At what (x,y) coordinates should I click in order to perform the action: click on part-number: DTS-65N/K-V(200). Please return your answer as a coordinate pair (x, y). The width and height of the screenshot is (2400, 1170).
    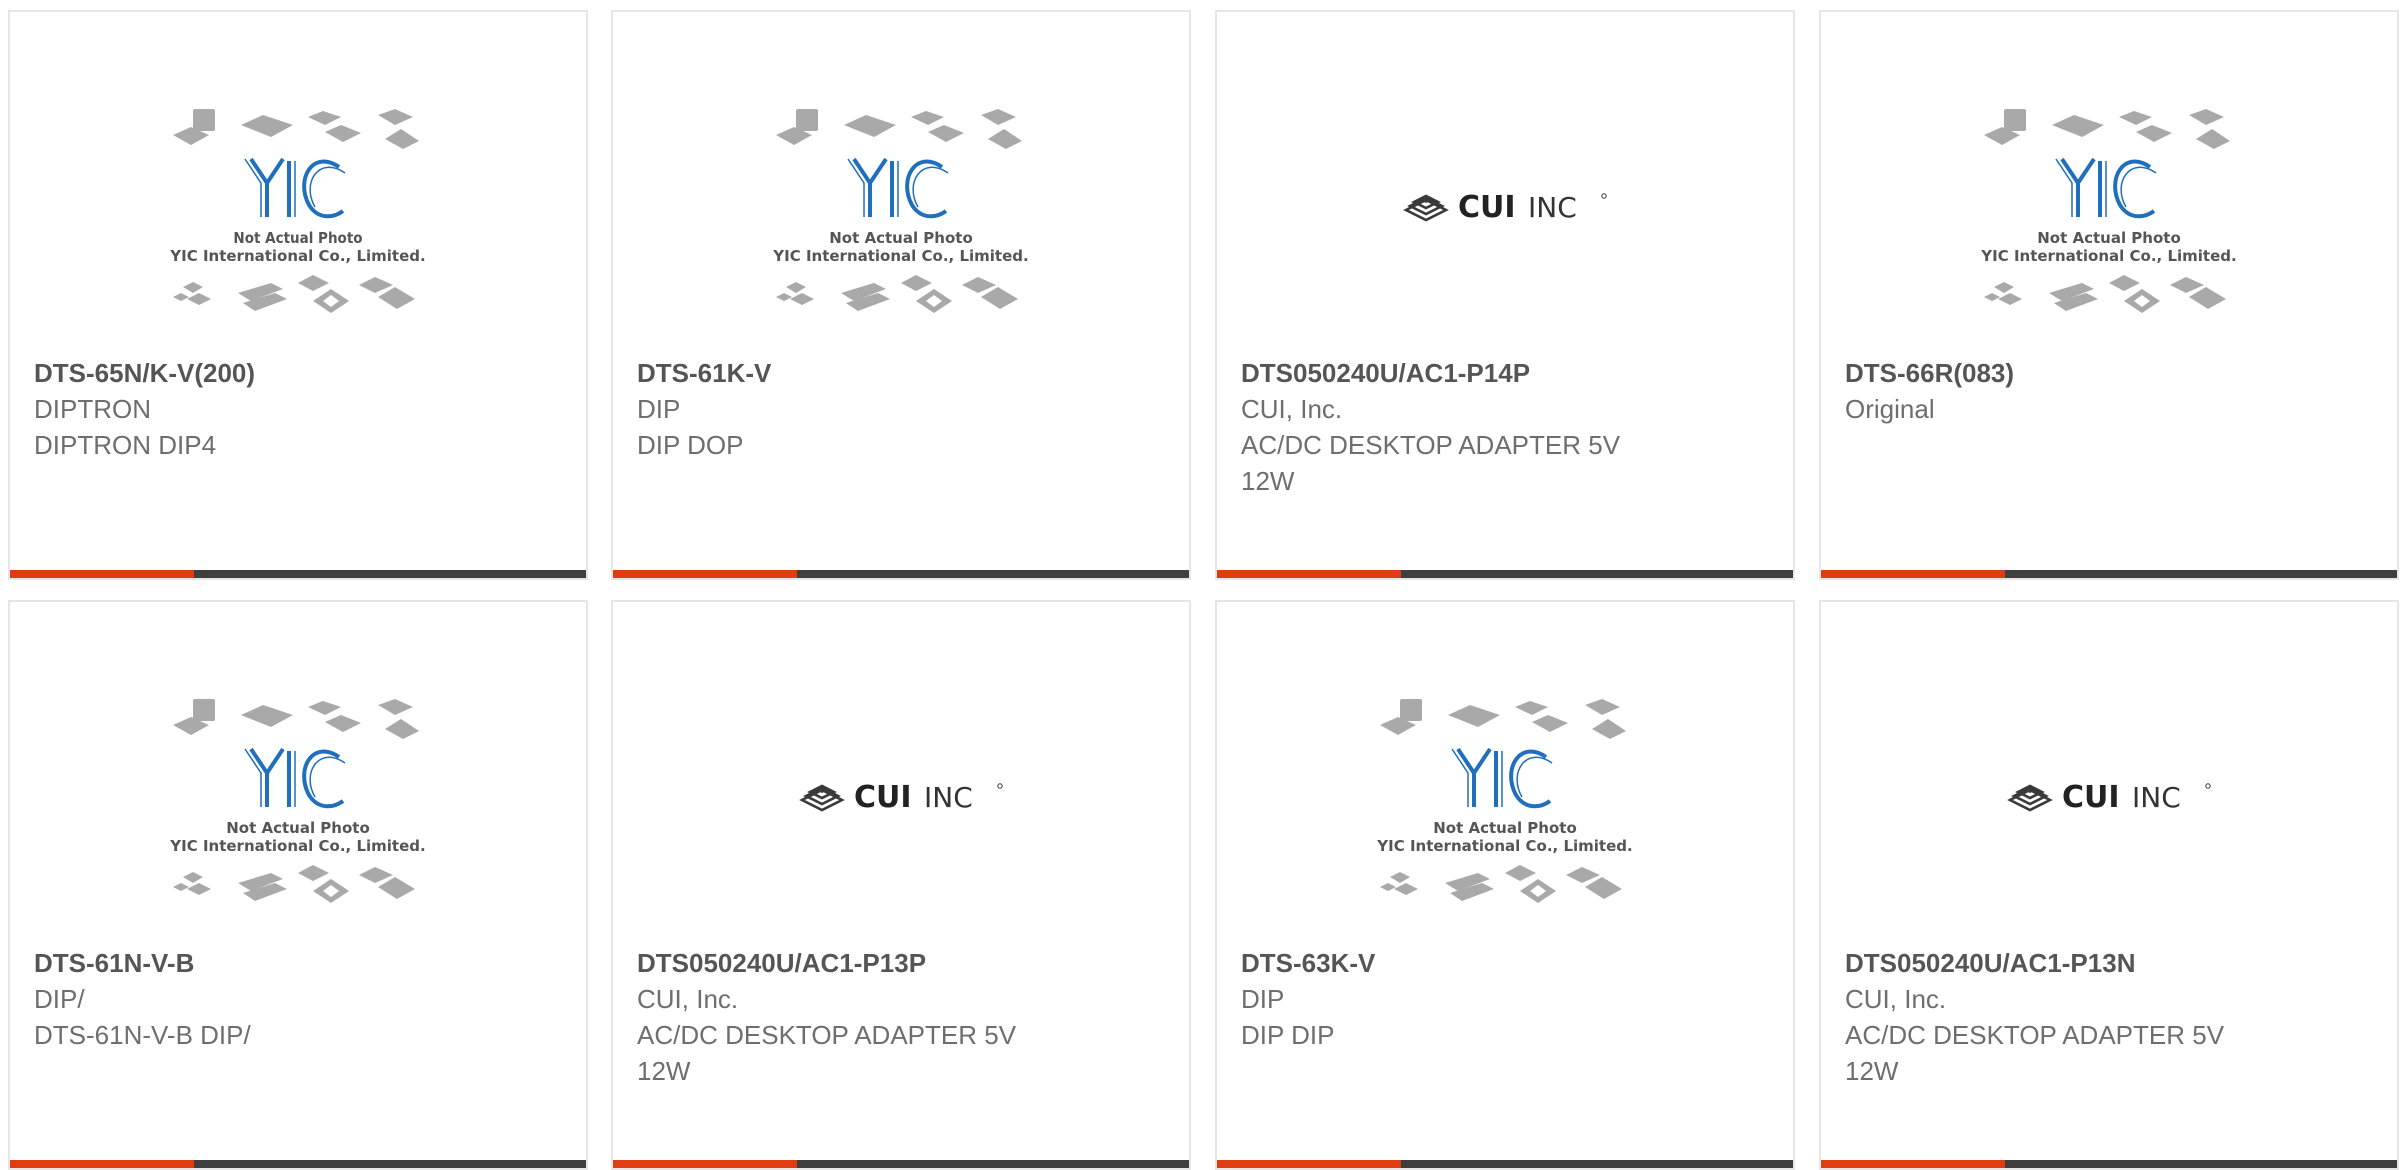
    Looking at the image, I should click on (298, 373).